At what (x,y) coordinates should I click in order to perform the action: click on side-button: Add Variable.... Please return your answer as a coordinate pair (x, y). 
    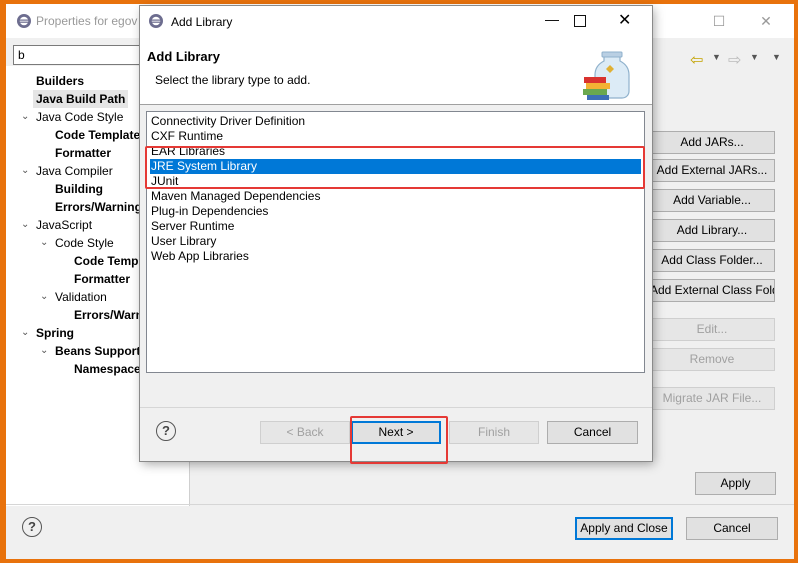
    Looking at the image, I should click on (712, 200).